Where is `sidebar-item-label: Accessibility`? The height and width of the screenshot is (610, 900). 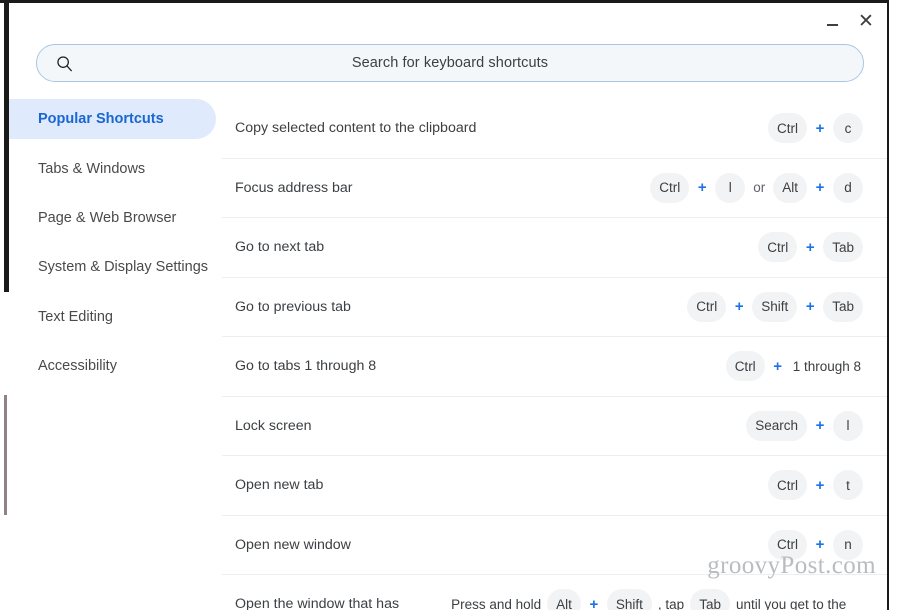 sidebar-item-label: Accessibility is located at coordinates (77, 366).